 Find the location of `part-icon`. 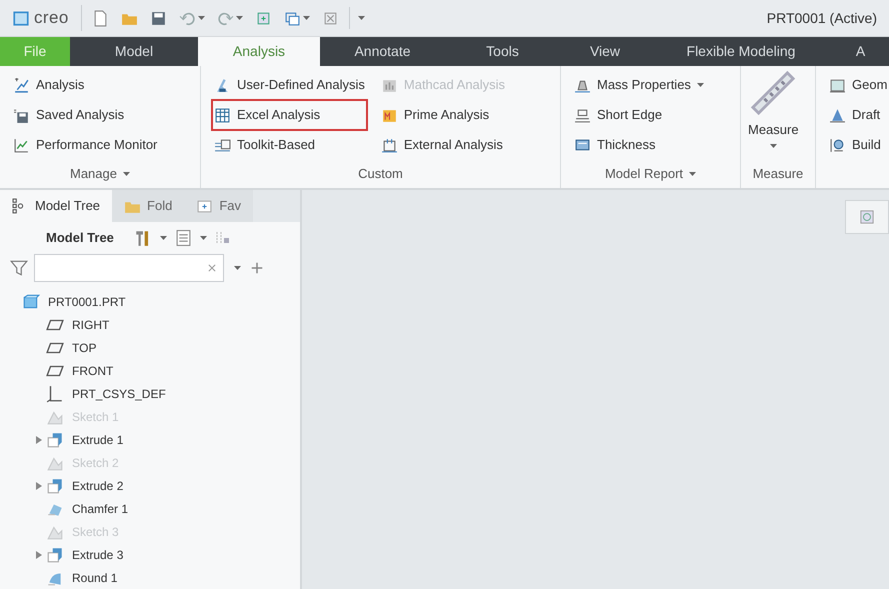

part-icon is located at coordinates (31, 301).